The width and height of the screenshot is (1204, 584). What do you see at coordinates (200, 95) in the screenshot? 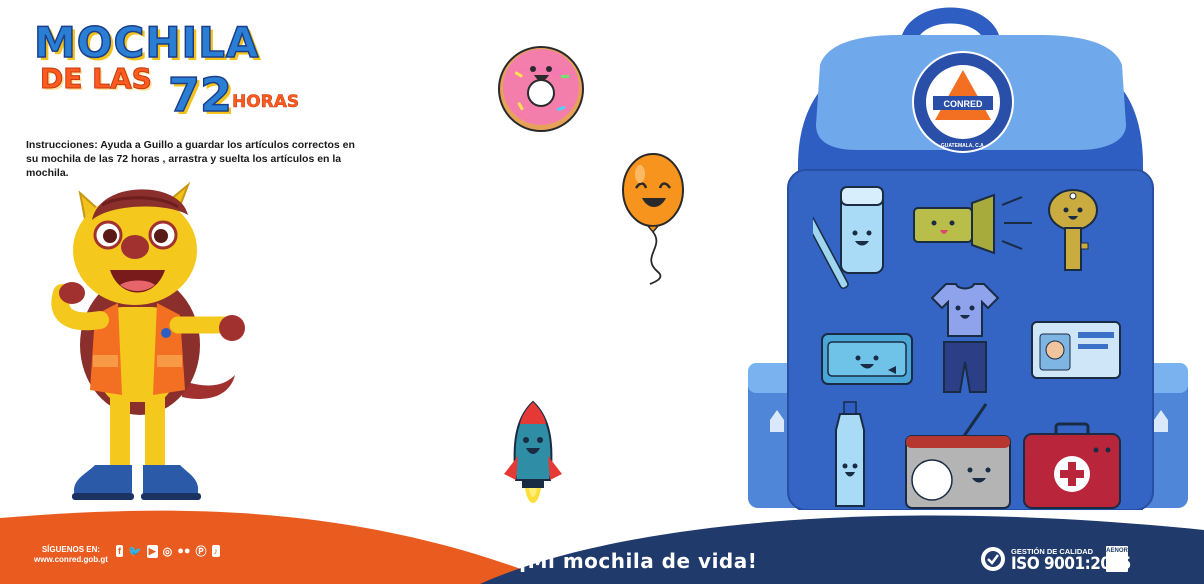
I see `title-72: 72` at bounding box center [200, 95].